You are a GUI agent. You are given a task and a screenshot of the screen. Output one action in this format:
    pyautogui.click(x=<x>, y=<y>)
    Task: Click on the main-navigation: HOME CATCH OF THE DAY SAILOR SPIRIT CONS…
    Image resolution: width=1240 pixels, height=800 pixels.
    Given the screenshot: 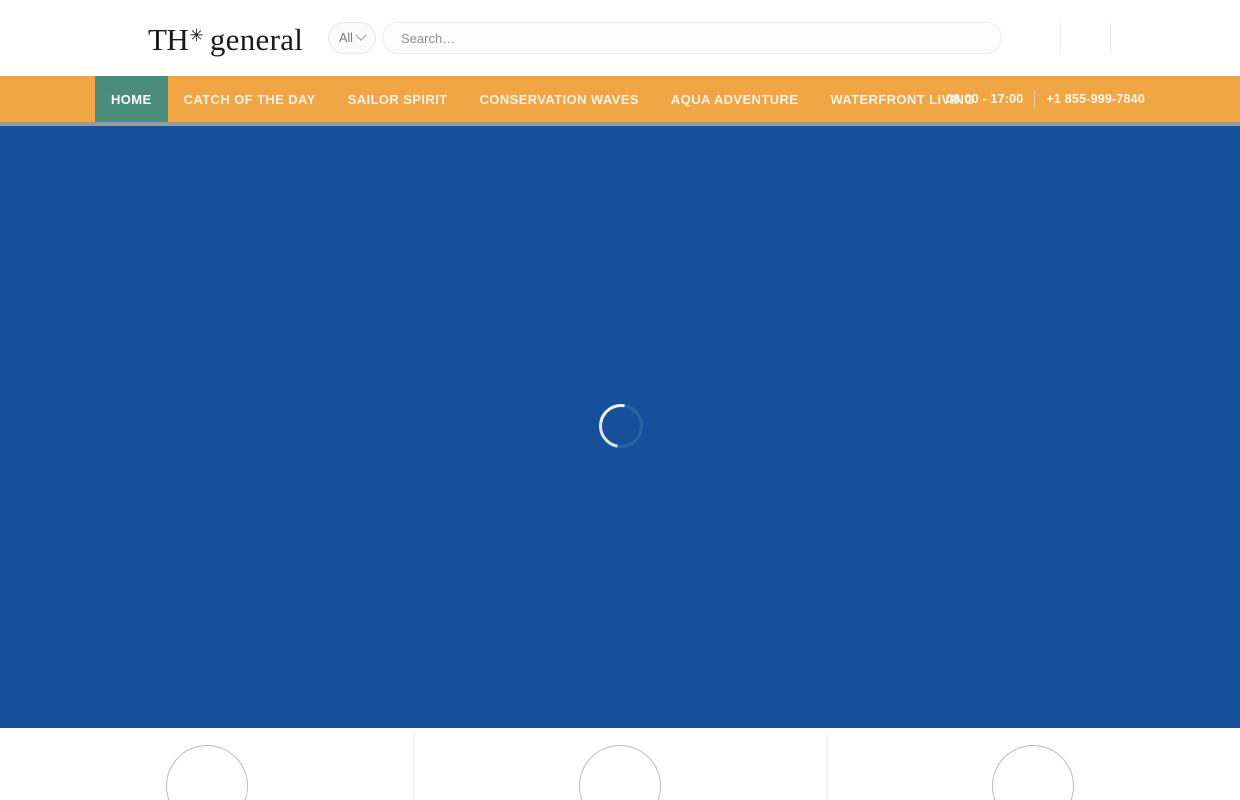 What is the action you would take?
    pyautogui.click(x=620, y=99)
    